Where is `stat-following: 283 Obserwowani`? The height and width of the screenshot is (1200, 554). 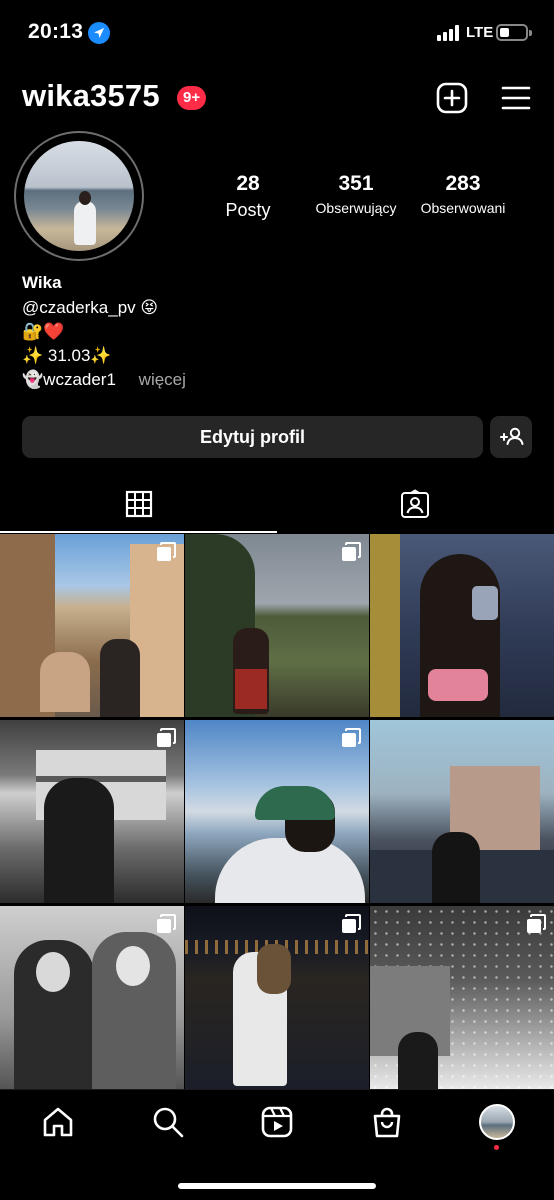
stat-following: 283 Obserwowani is located at coordinates (463, 194).